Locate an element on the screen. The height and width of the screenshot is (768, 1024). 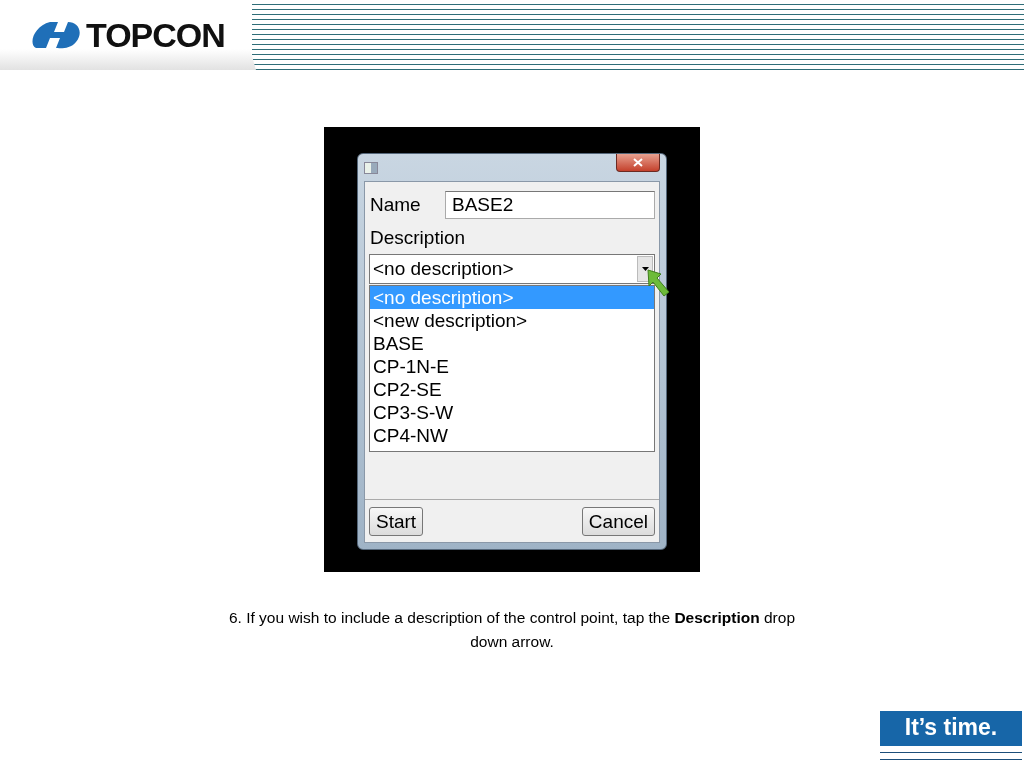
caption: 6. If you wish to include a description of the control point, tap the Description drop down arrow. is located at coordinates (512, 630).